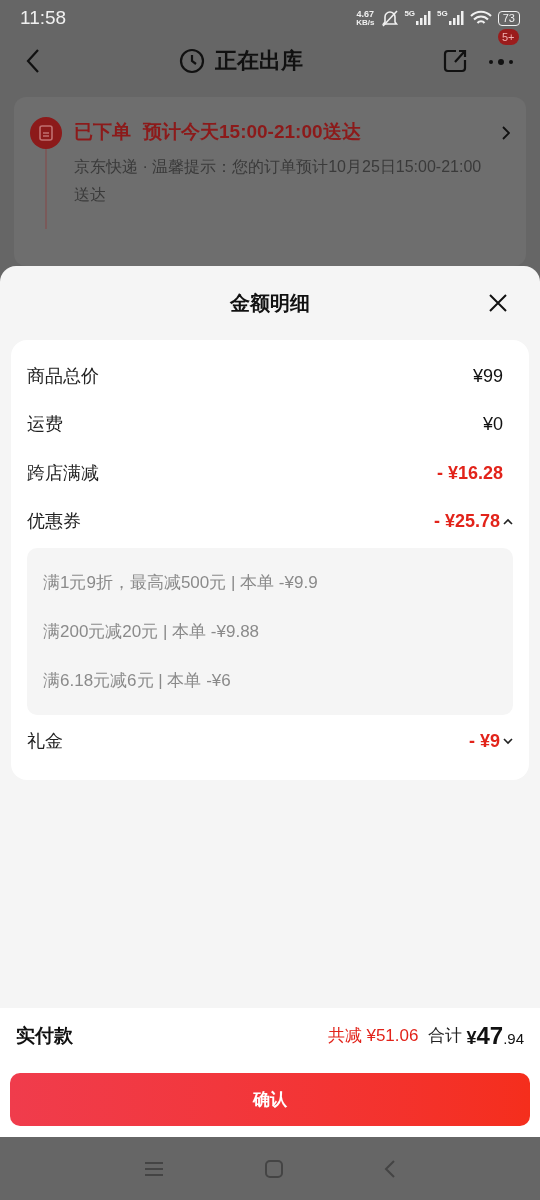  What do you see at coordinates (270, 303) in the screenshot?
I see `sheet-title: 金额明细` at bounding box center [270, 303].